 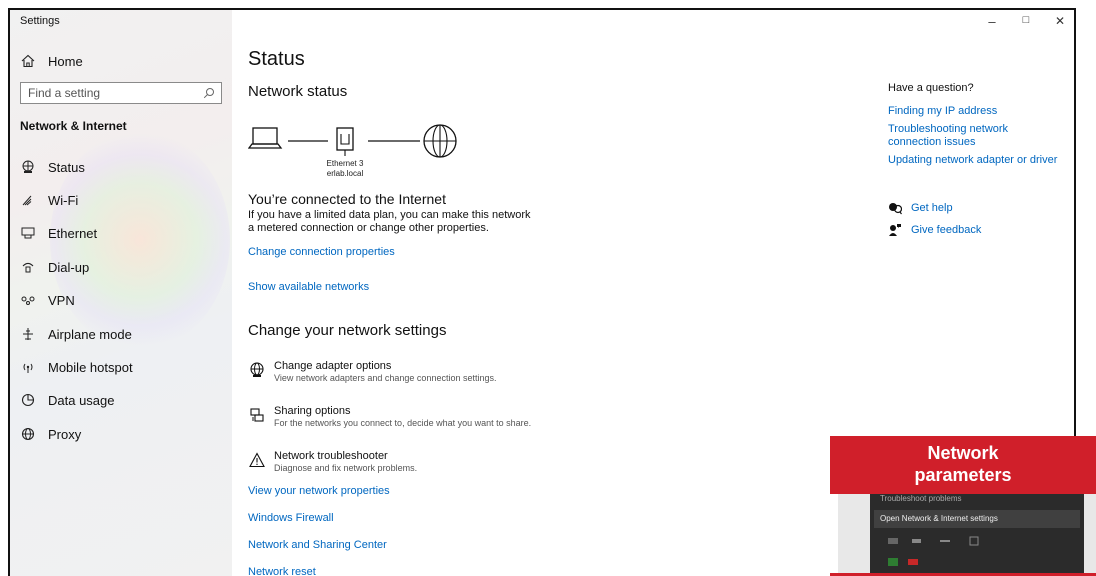 What do you see at coordinates (893, 541) in the screenshot?
I see `tray-network-icon` at bounding box center [893, 541].